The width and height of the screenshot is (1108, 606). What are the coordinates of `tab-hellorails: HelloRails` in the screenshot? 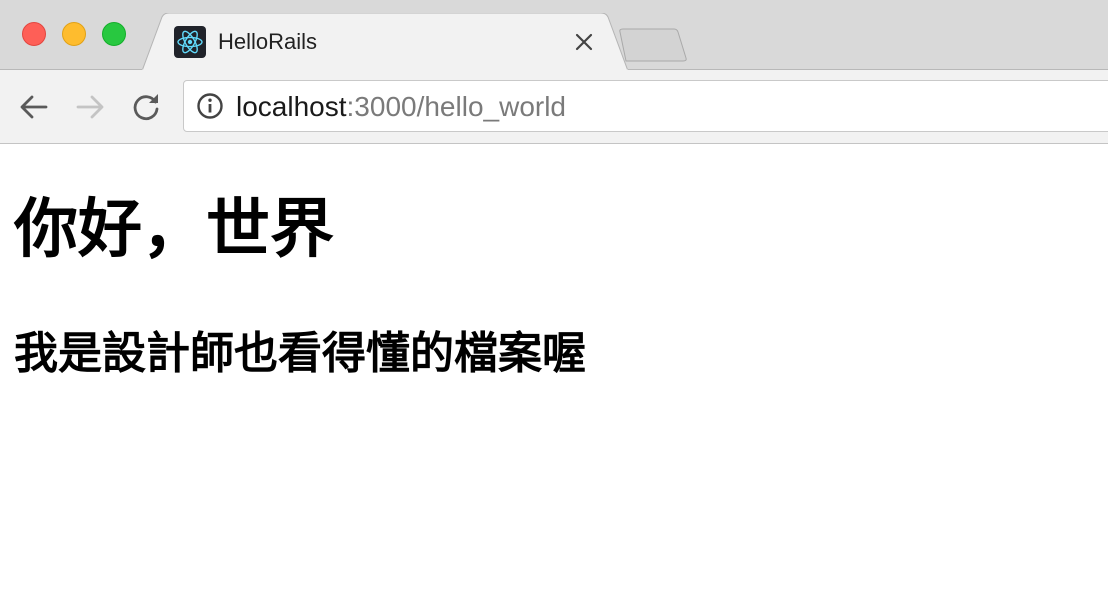 It's located at (385, 42).